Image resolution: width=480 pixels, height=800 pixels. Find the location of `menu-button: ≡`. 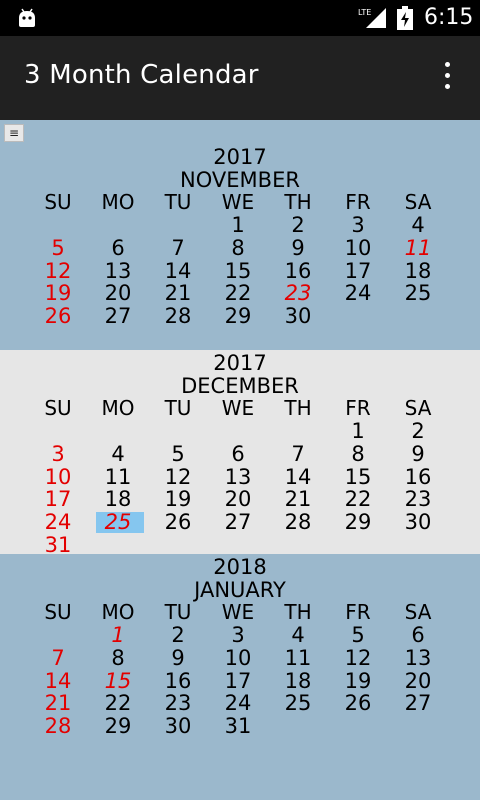

menu-button: ≡ is located at coordinates (14, 133).